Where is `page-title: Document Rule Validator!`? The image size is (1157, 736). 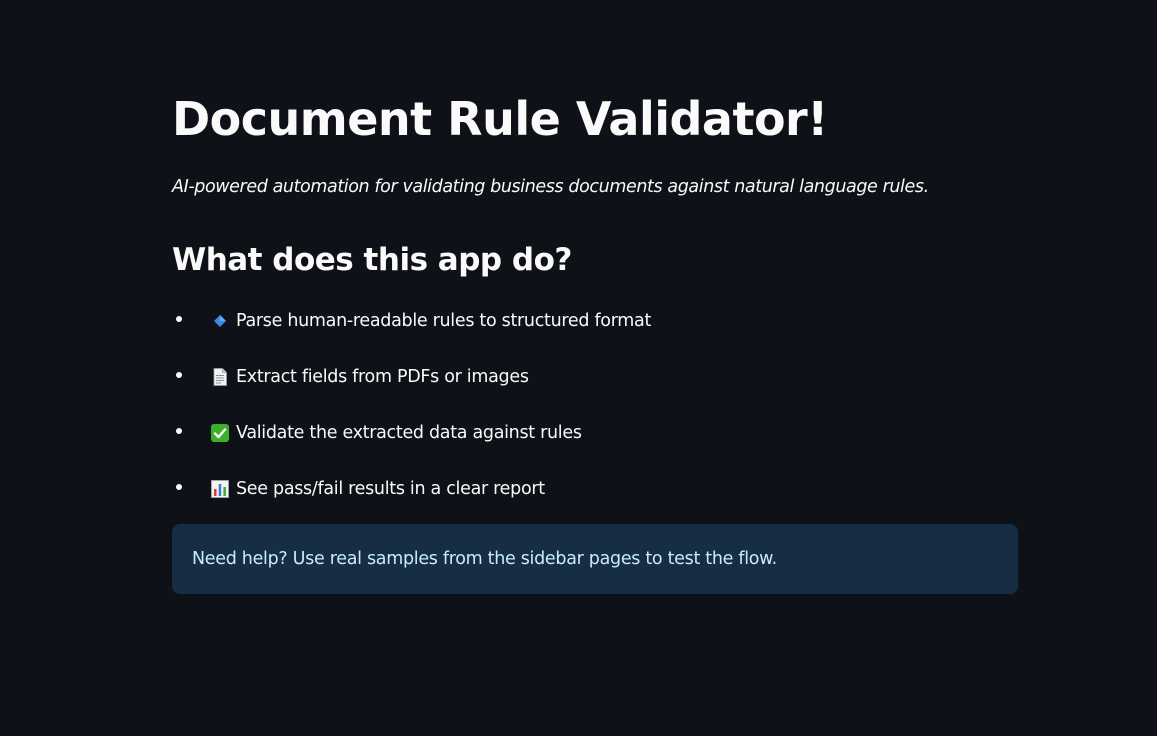
page-title: Document Rule Validator! is located at coordinates (500, 119).